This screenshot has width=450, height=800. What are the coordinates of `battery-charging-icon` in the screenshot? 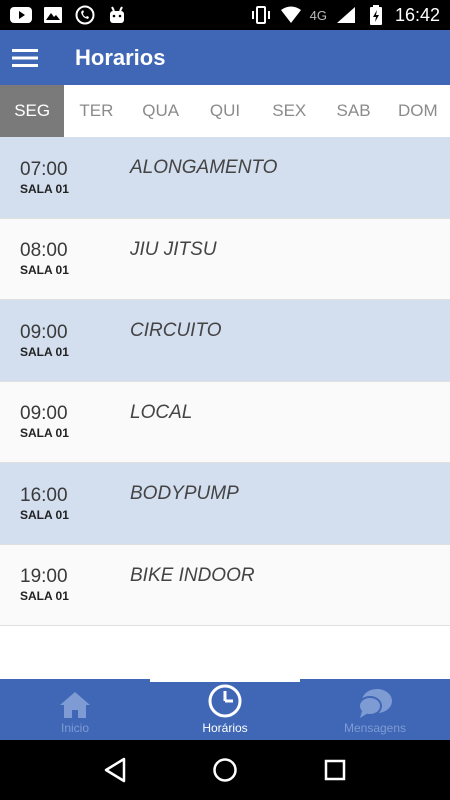 It's located at (376, 15).